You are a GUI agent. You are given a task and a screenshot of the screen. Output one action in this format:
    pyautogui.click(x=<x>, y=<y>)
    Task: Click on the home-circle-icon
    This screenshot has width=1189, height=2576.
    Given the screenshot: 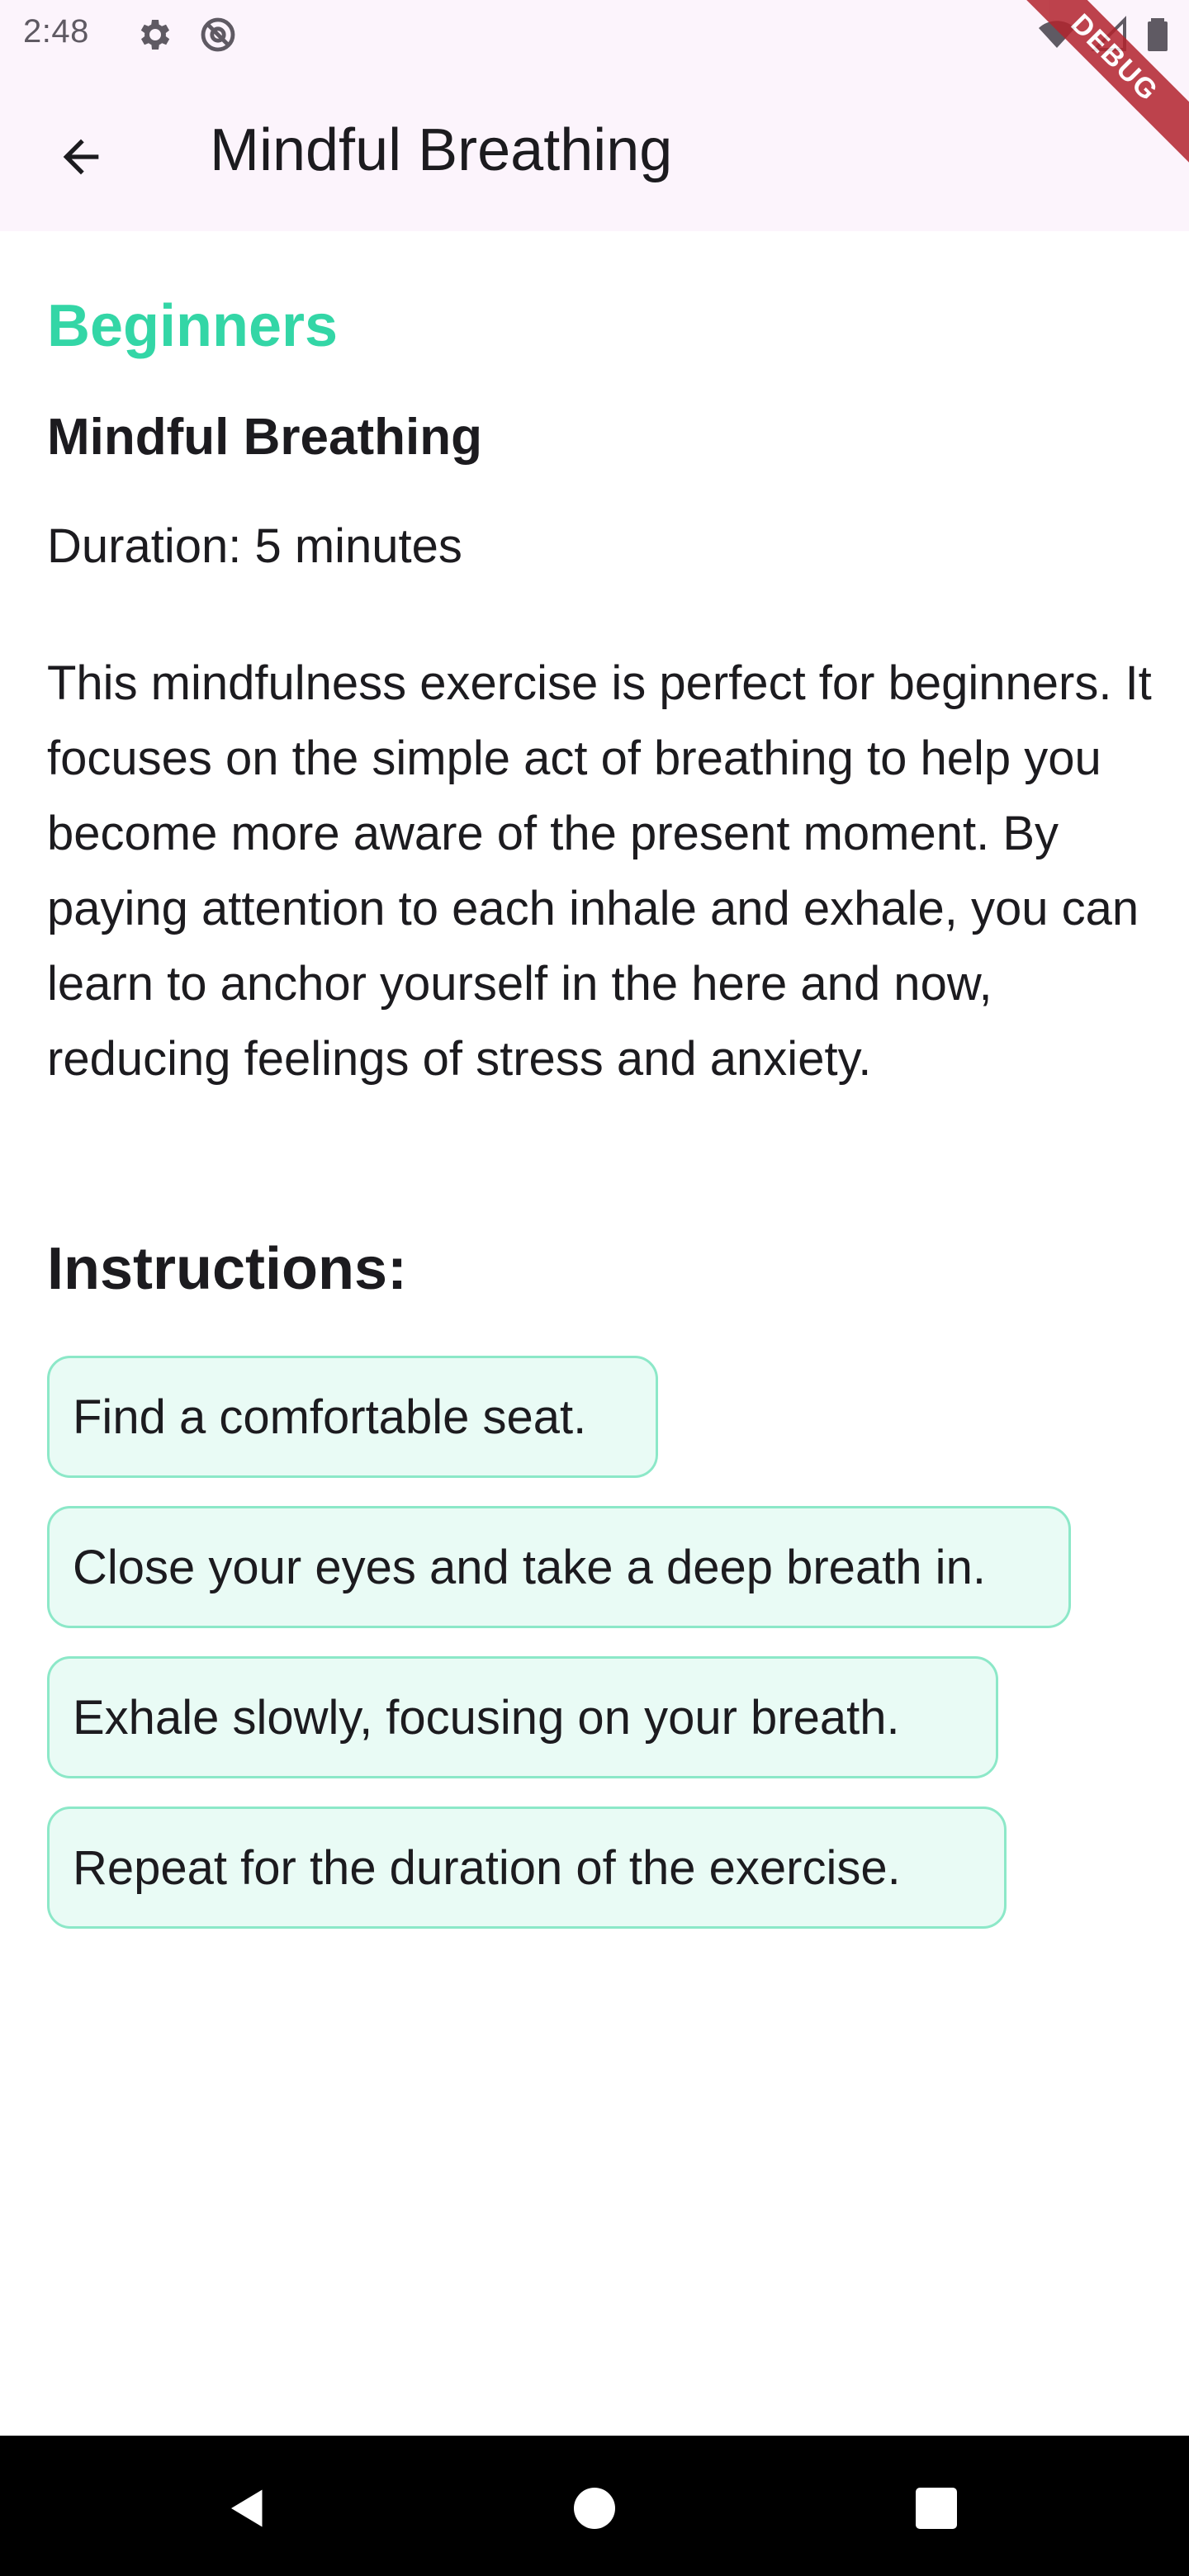 What is the action you would take?
    pyautogui.click(x=594, y=2510)
    